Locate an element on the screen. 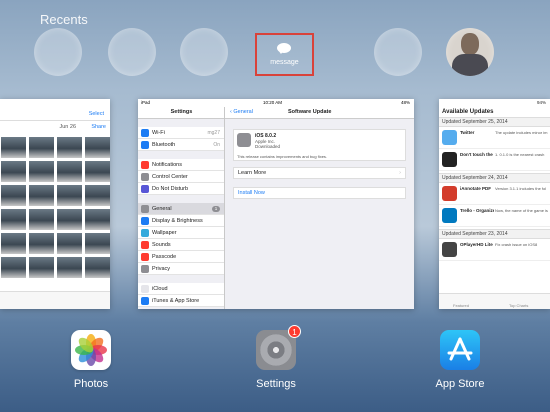  status-bar: iPad 10:20 AM 48% is located at coordinates (276, 103).